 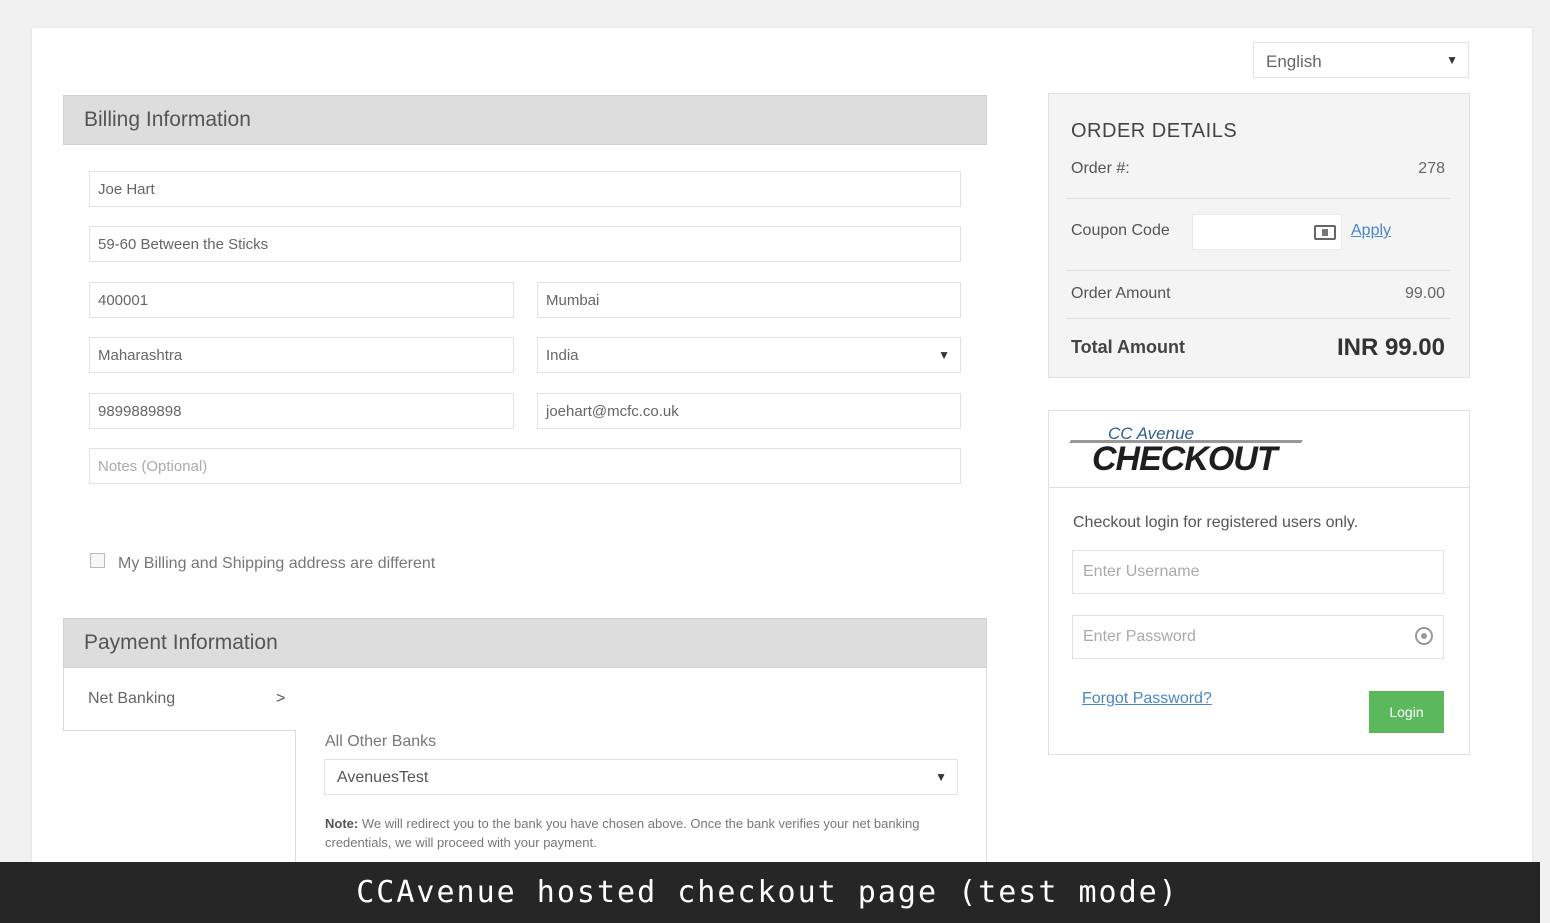 What do you see at coordinates (1258, 572) in the screenshot?
I see `username-input: Enter Username` at bounding box center [1258, 572].